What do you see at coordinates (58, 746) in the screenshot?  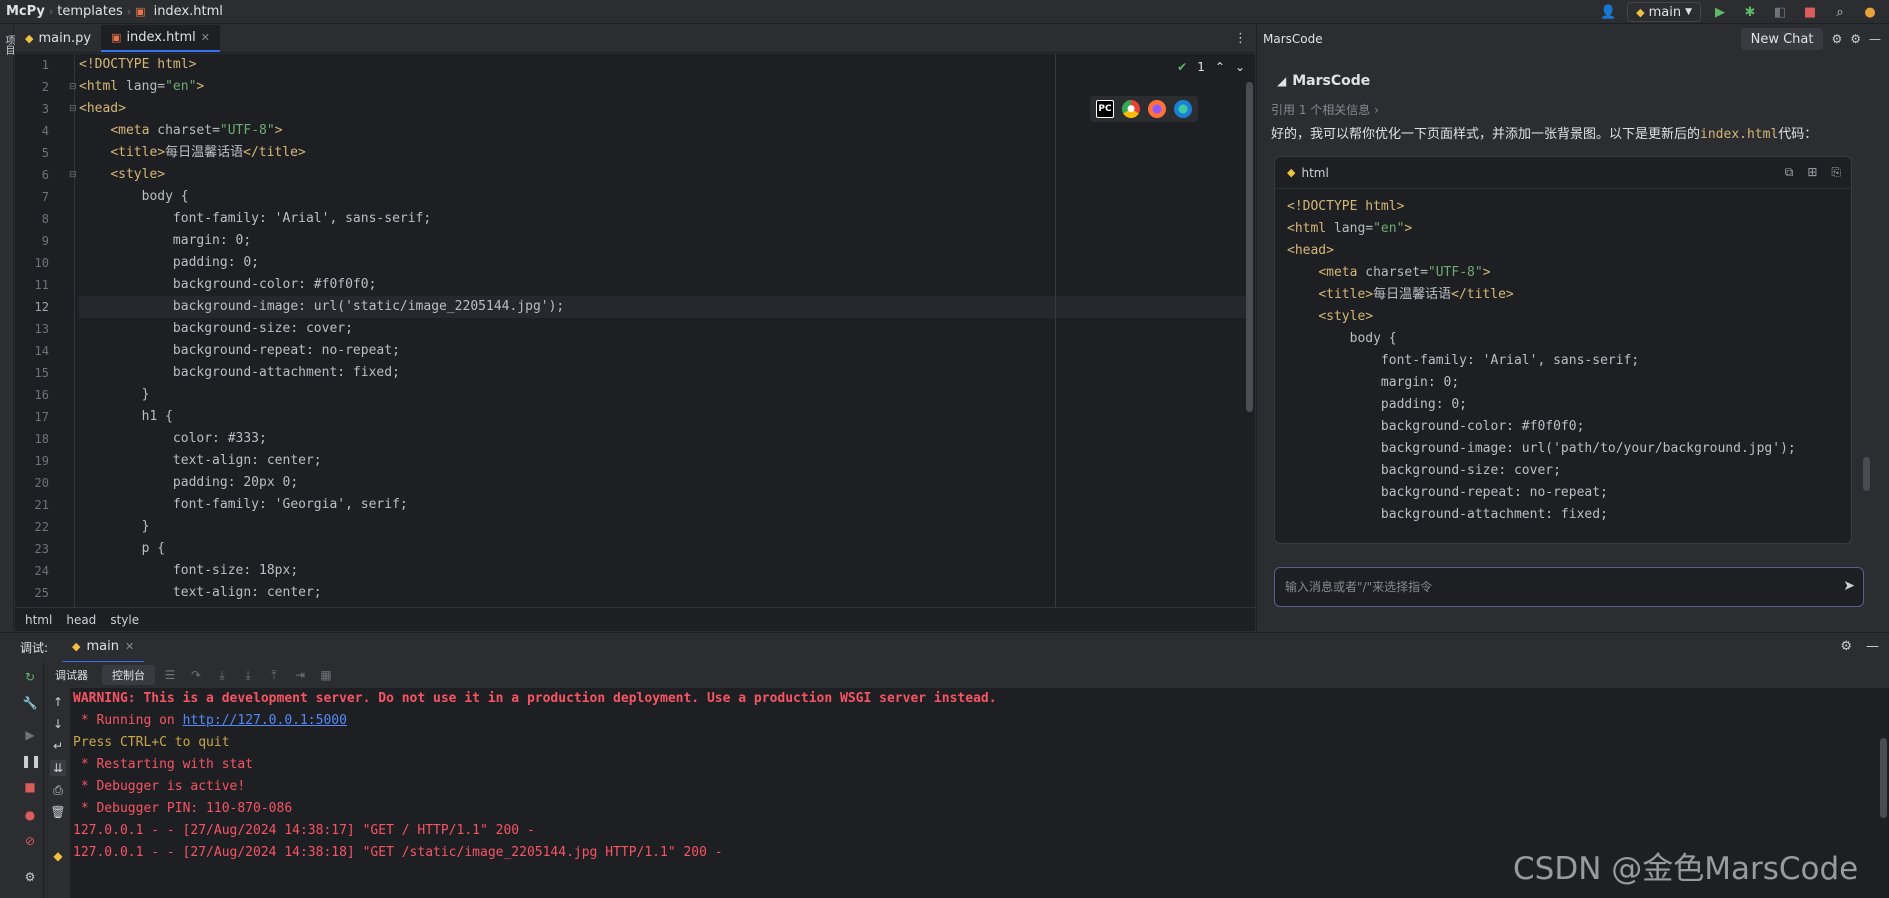 I see `soft-wrap-icon: ↵` at bounding box center [58, 746].